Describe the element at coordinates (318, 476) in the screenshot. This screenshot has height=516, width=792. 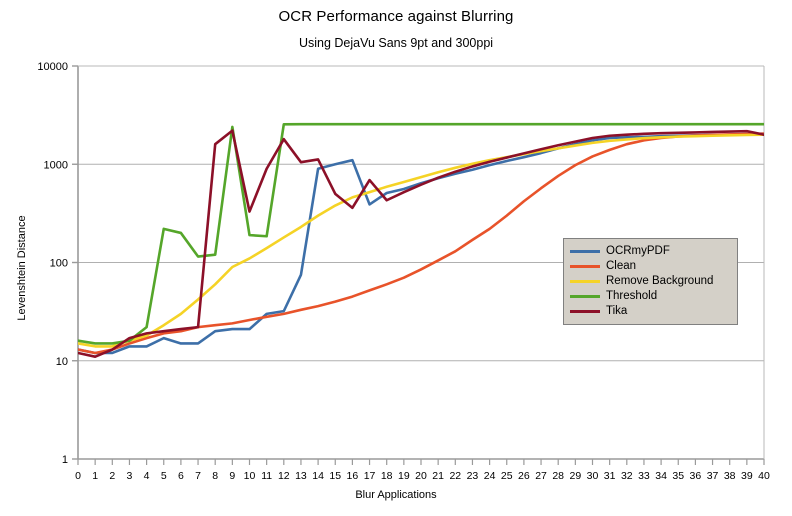
I see `x-tick-label: 14` at that location.